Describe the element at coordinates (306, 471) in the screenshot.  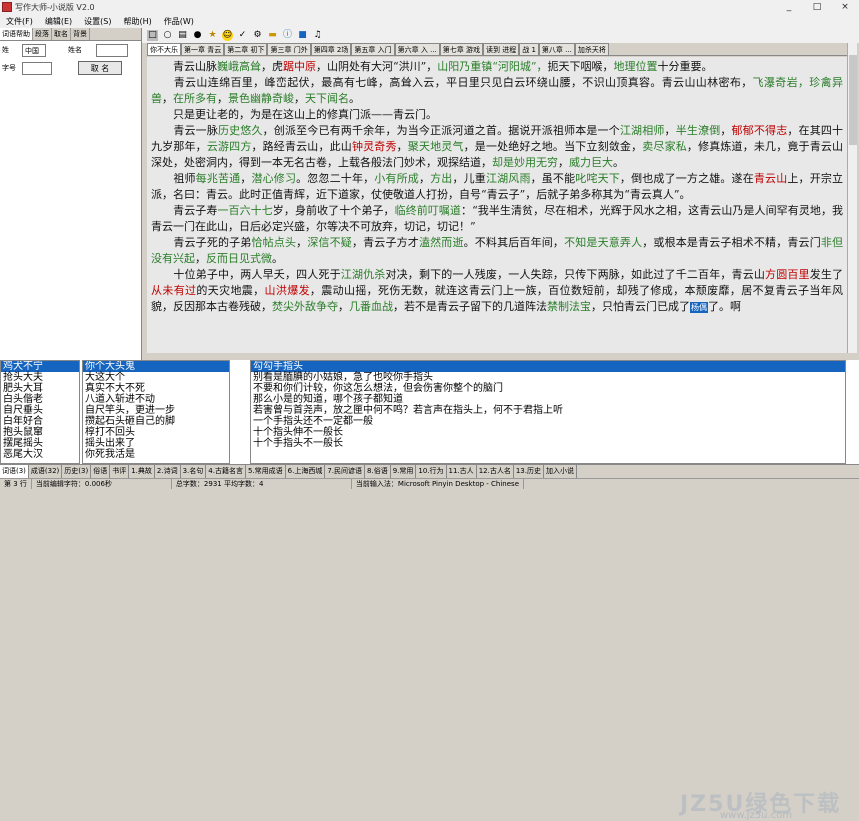
I see `bottom-tab: 6.上海西城` at that location.